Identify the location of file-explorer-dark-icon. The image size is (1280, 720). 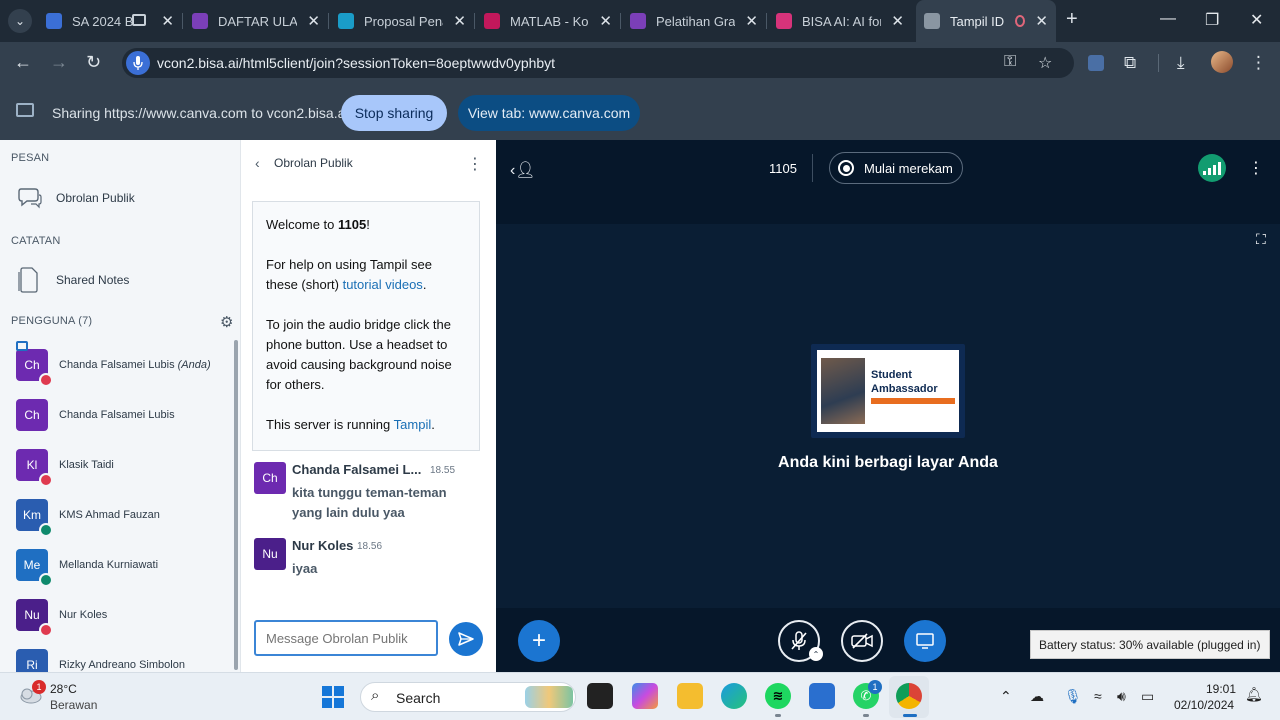
(600, 696).